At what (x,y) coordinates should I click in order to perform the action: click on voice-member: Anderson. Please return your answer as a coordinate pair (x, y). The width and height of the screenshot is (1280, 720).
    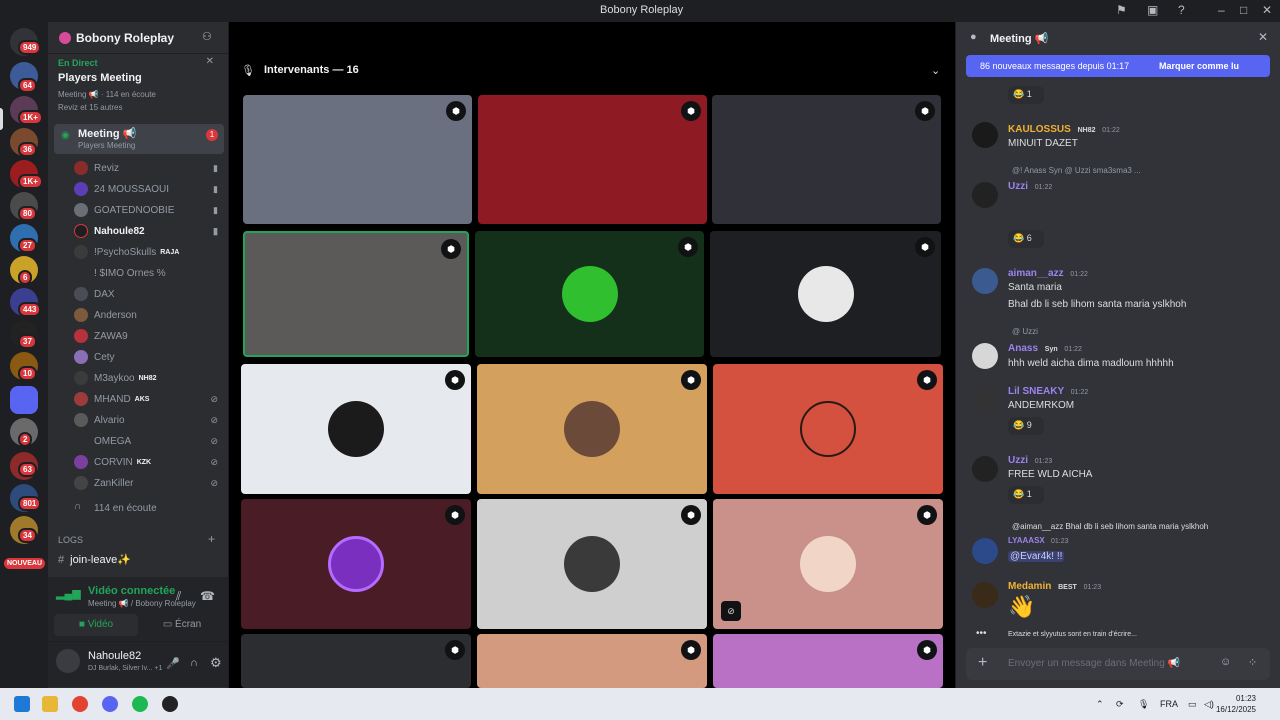
    Looking at the image, I should click on (149, 315).